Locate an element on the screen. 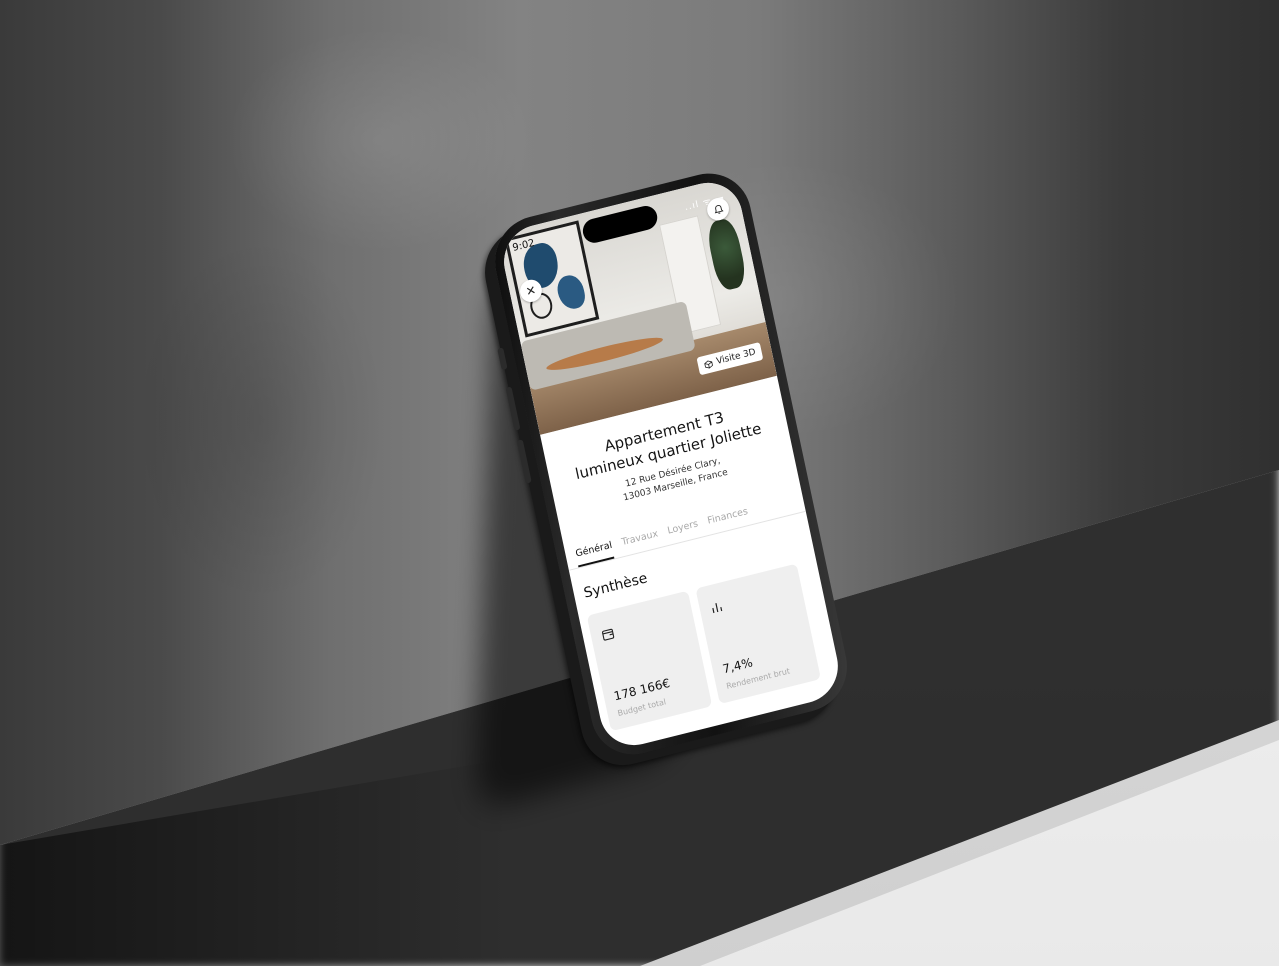 The width and height of the screenshot is (1279, 966). budget-card: 178 166€ Budget total is located at coordinates (649, 661).